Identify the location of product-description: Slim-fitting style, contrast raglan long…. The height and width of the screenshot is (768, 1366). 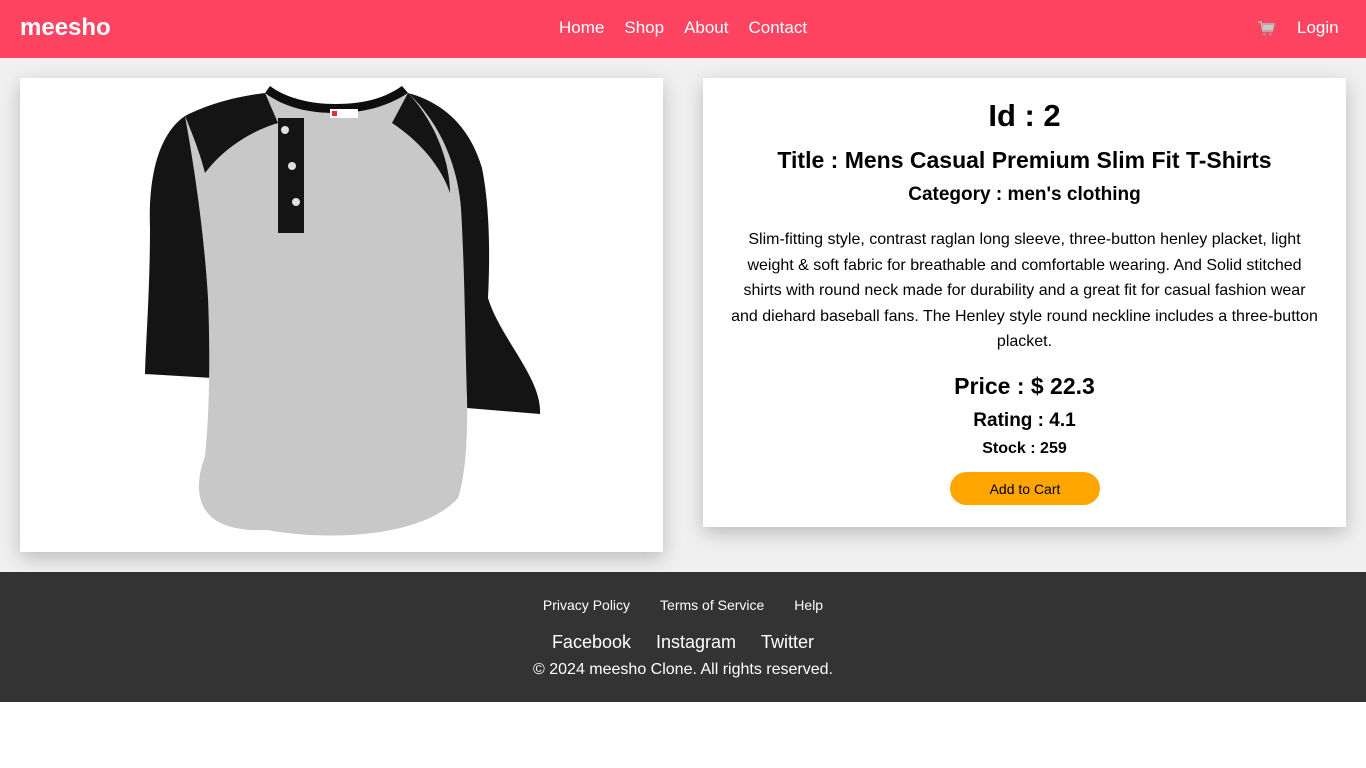
(1024, 290).